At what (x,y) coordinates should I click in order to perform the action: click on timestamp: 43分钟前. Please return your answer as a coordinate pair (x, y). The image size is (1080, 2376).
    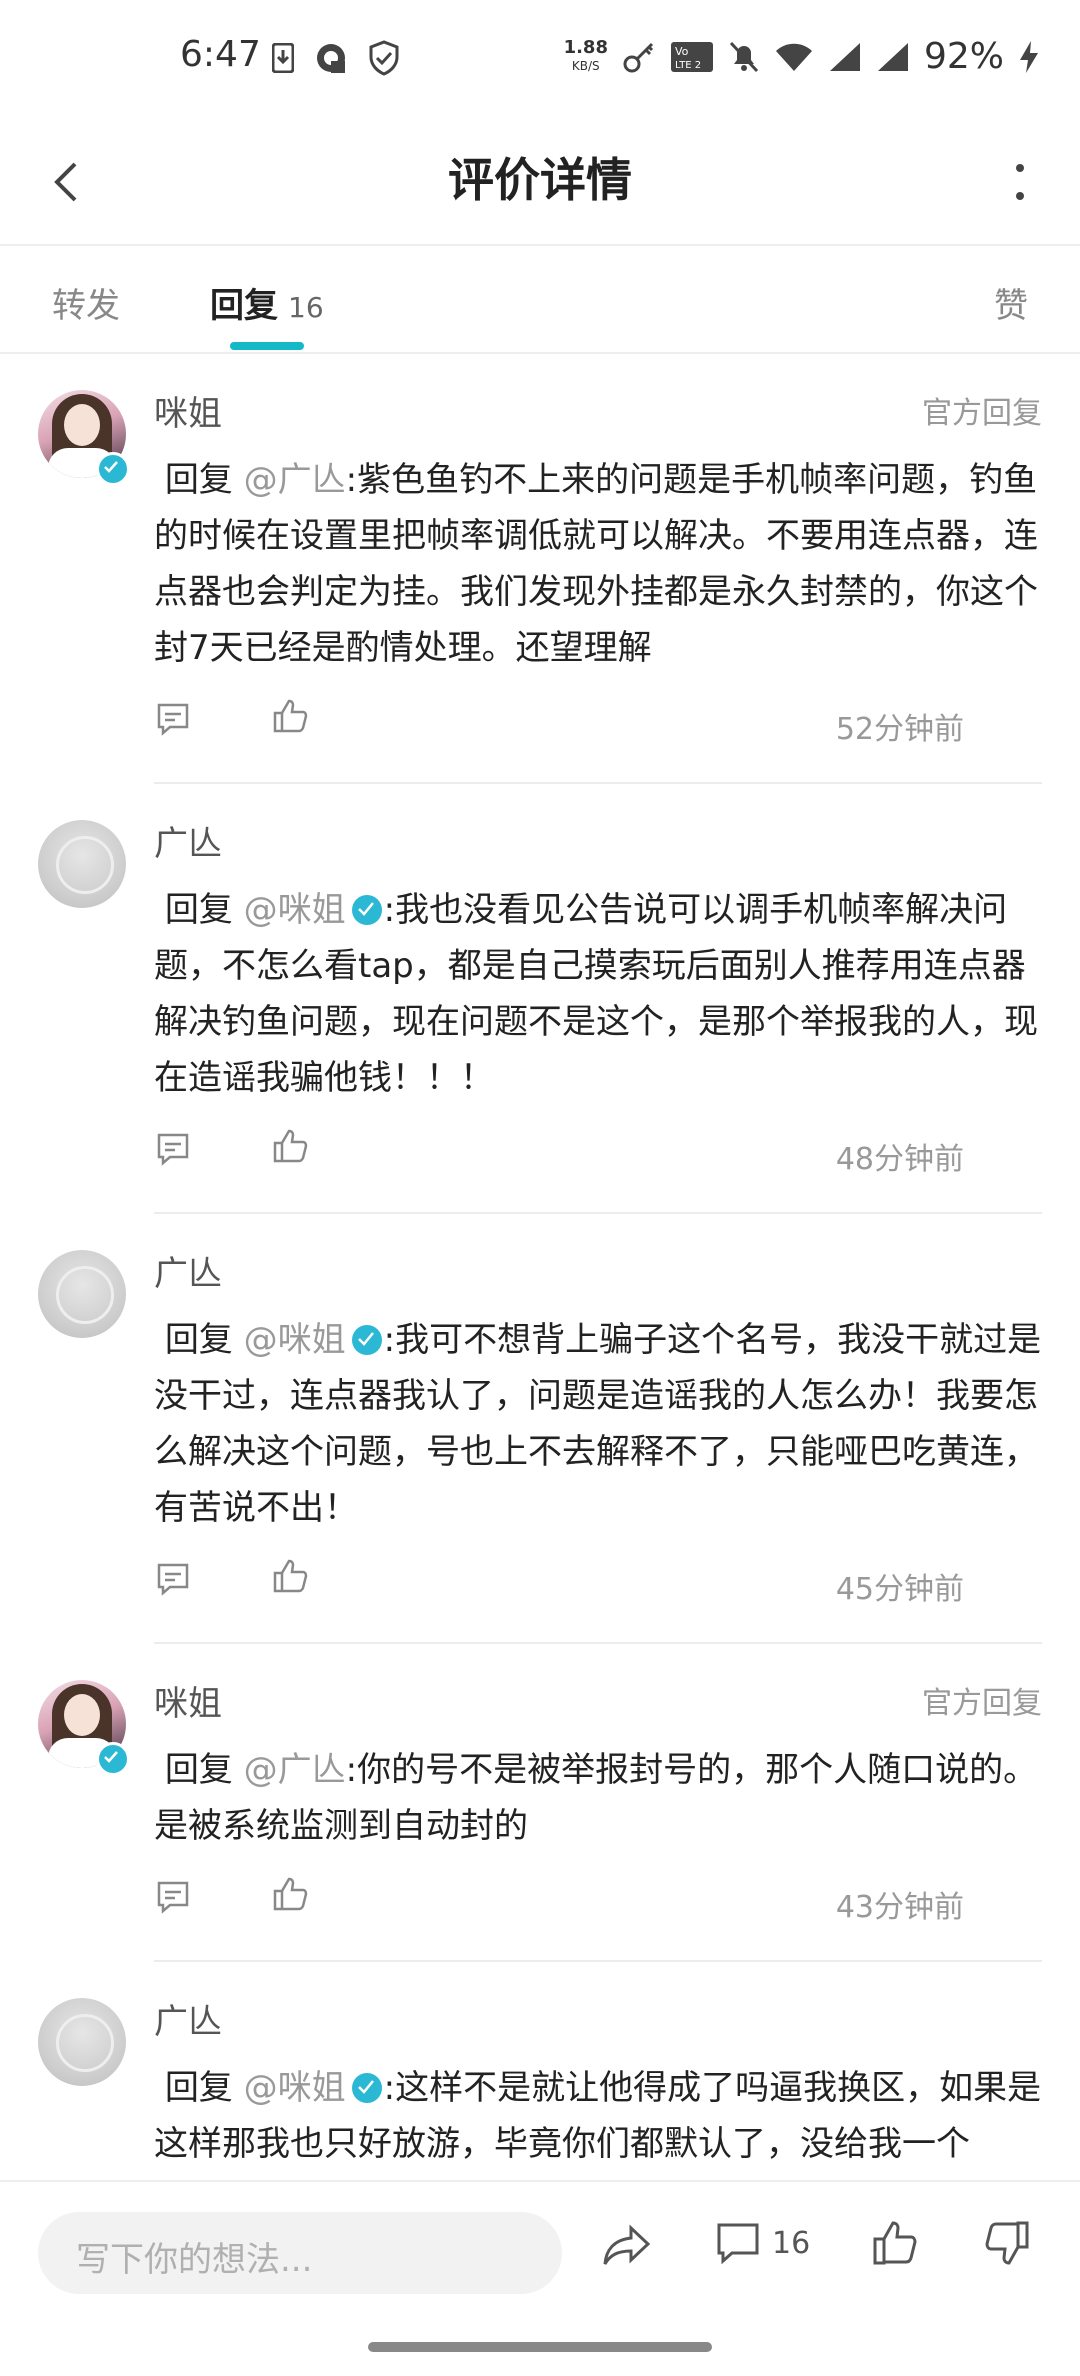
    Looking at the image, I should click on (899, 1907).